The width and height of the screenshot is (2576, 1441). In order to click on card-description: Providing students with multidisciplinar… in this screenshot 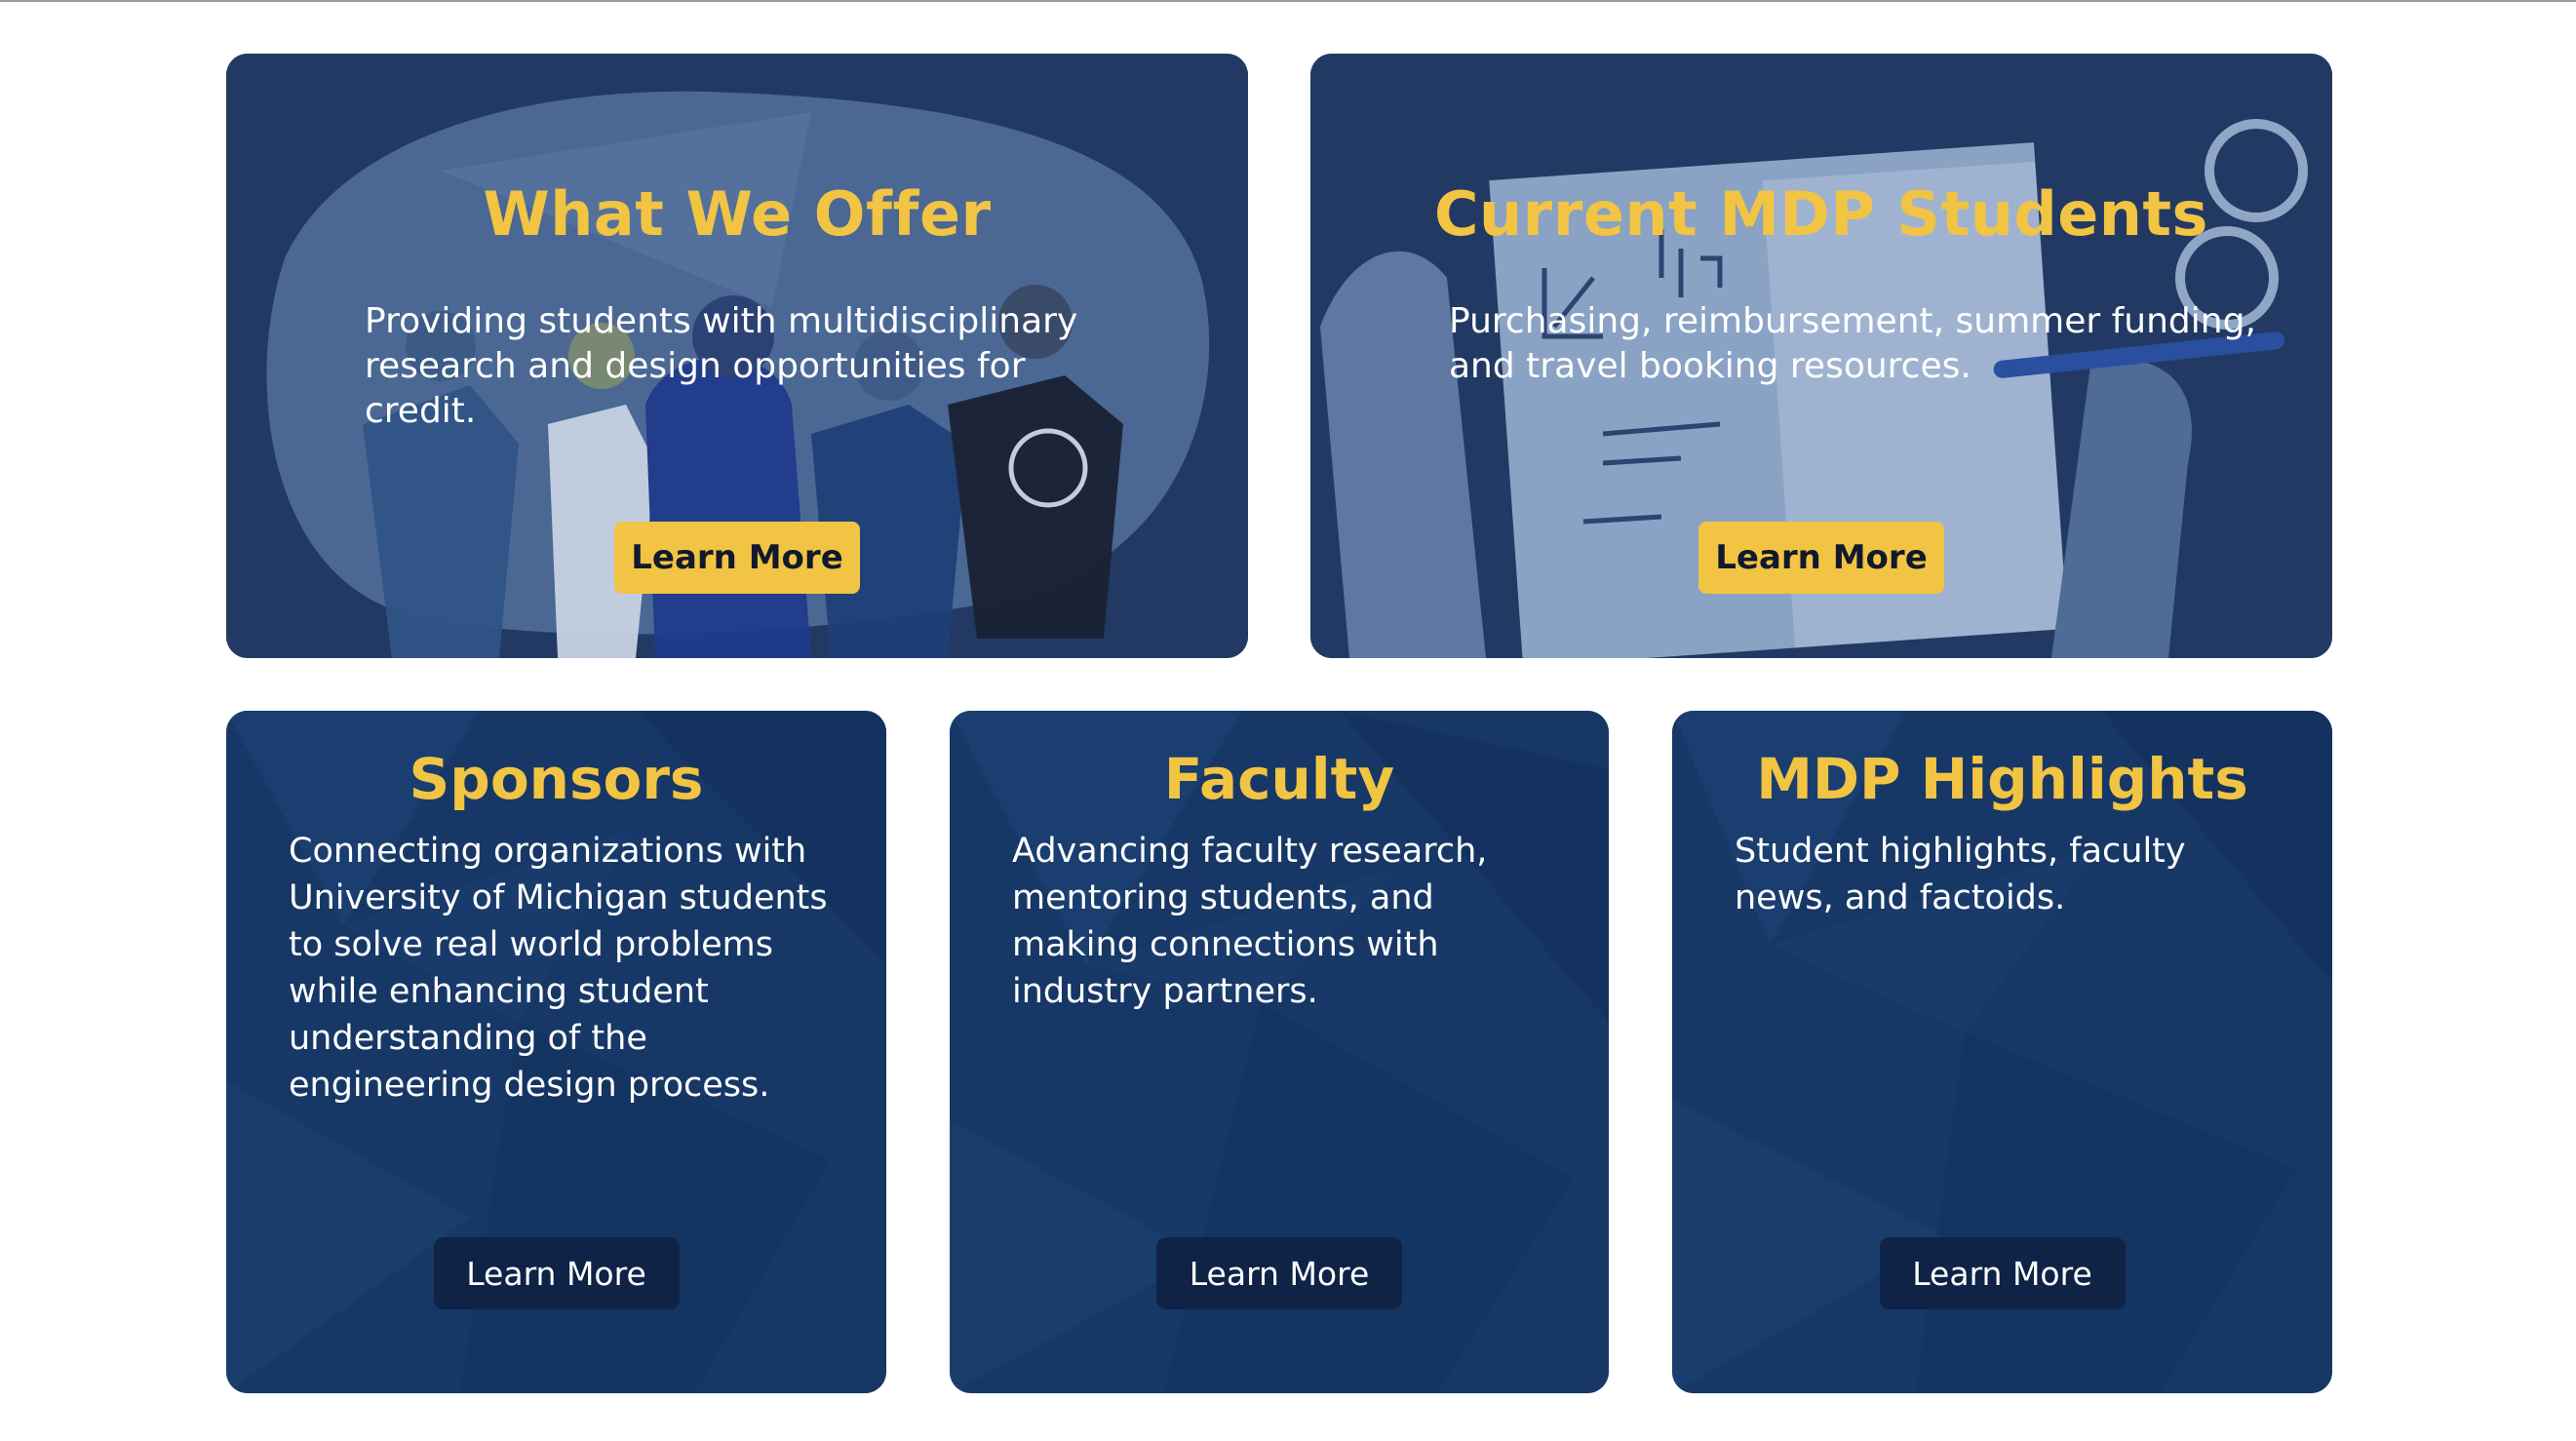, I will do `click(721, 366)`.